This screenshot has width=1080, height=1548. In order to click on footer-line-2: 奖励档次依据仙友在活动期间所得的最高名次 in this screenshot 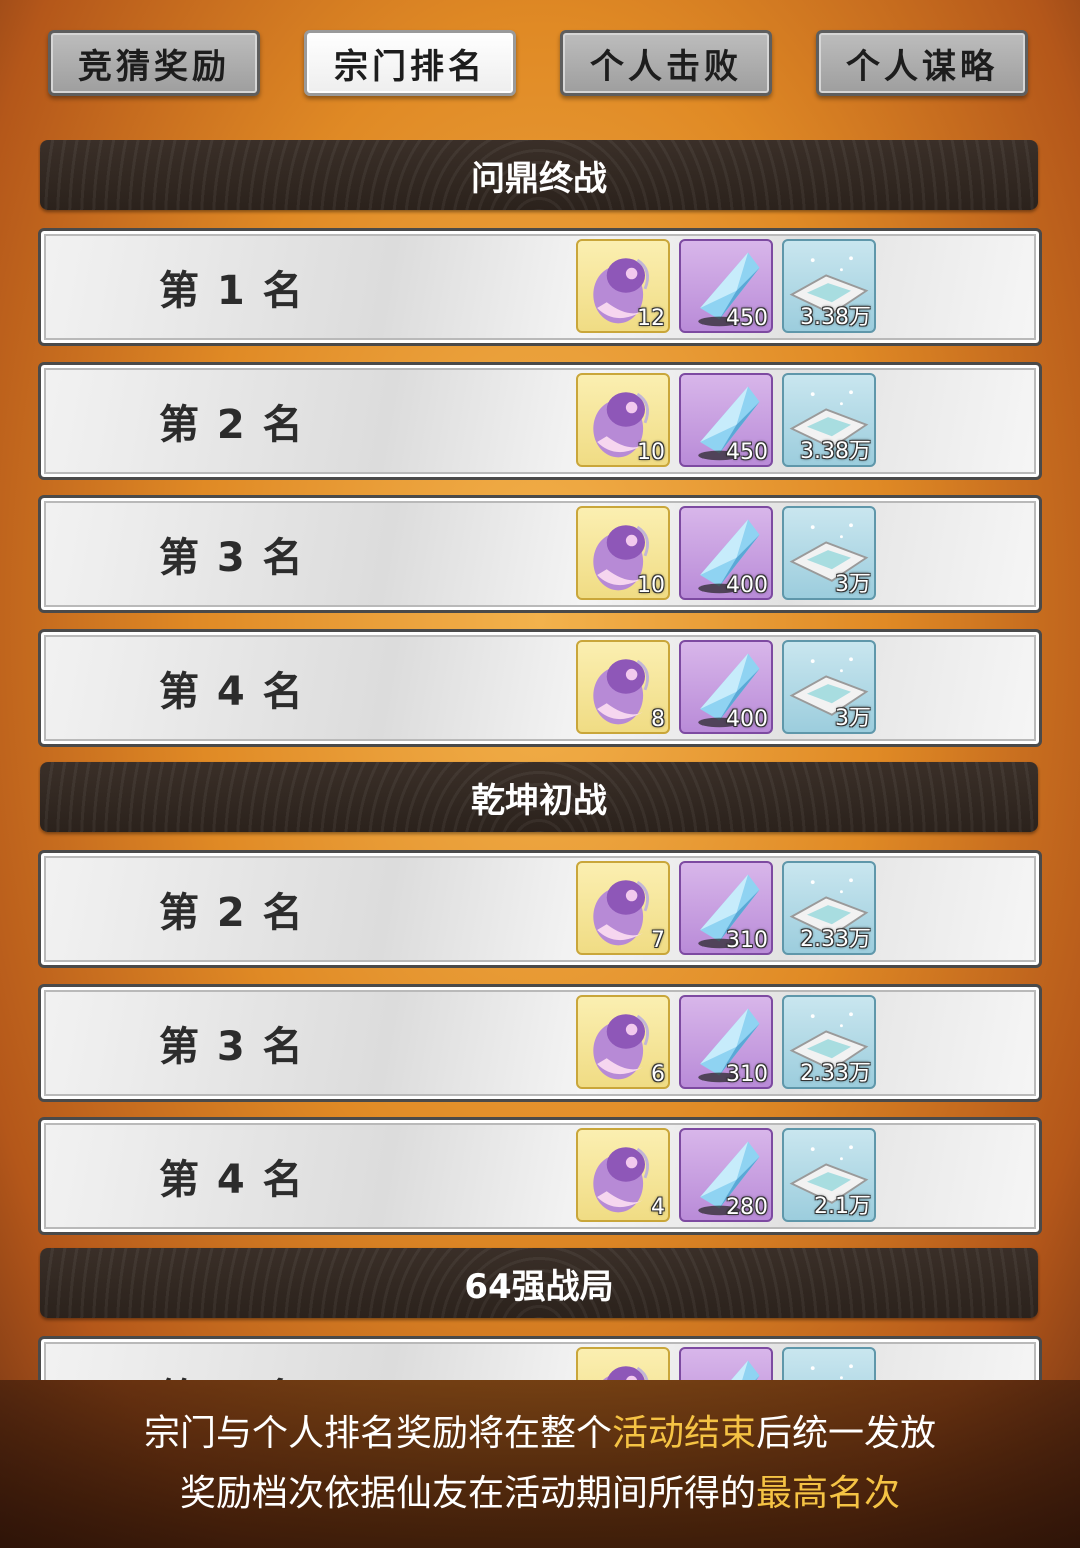, I will do `click(540, 1493)`.